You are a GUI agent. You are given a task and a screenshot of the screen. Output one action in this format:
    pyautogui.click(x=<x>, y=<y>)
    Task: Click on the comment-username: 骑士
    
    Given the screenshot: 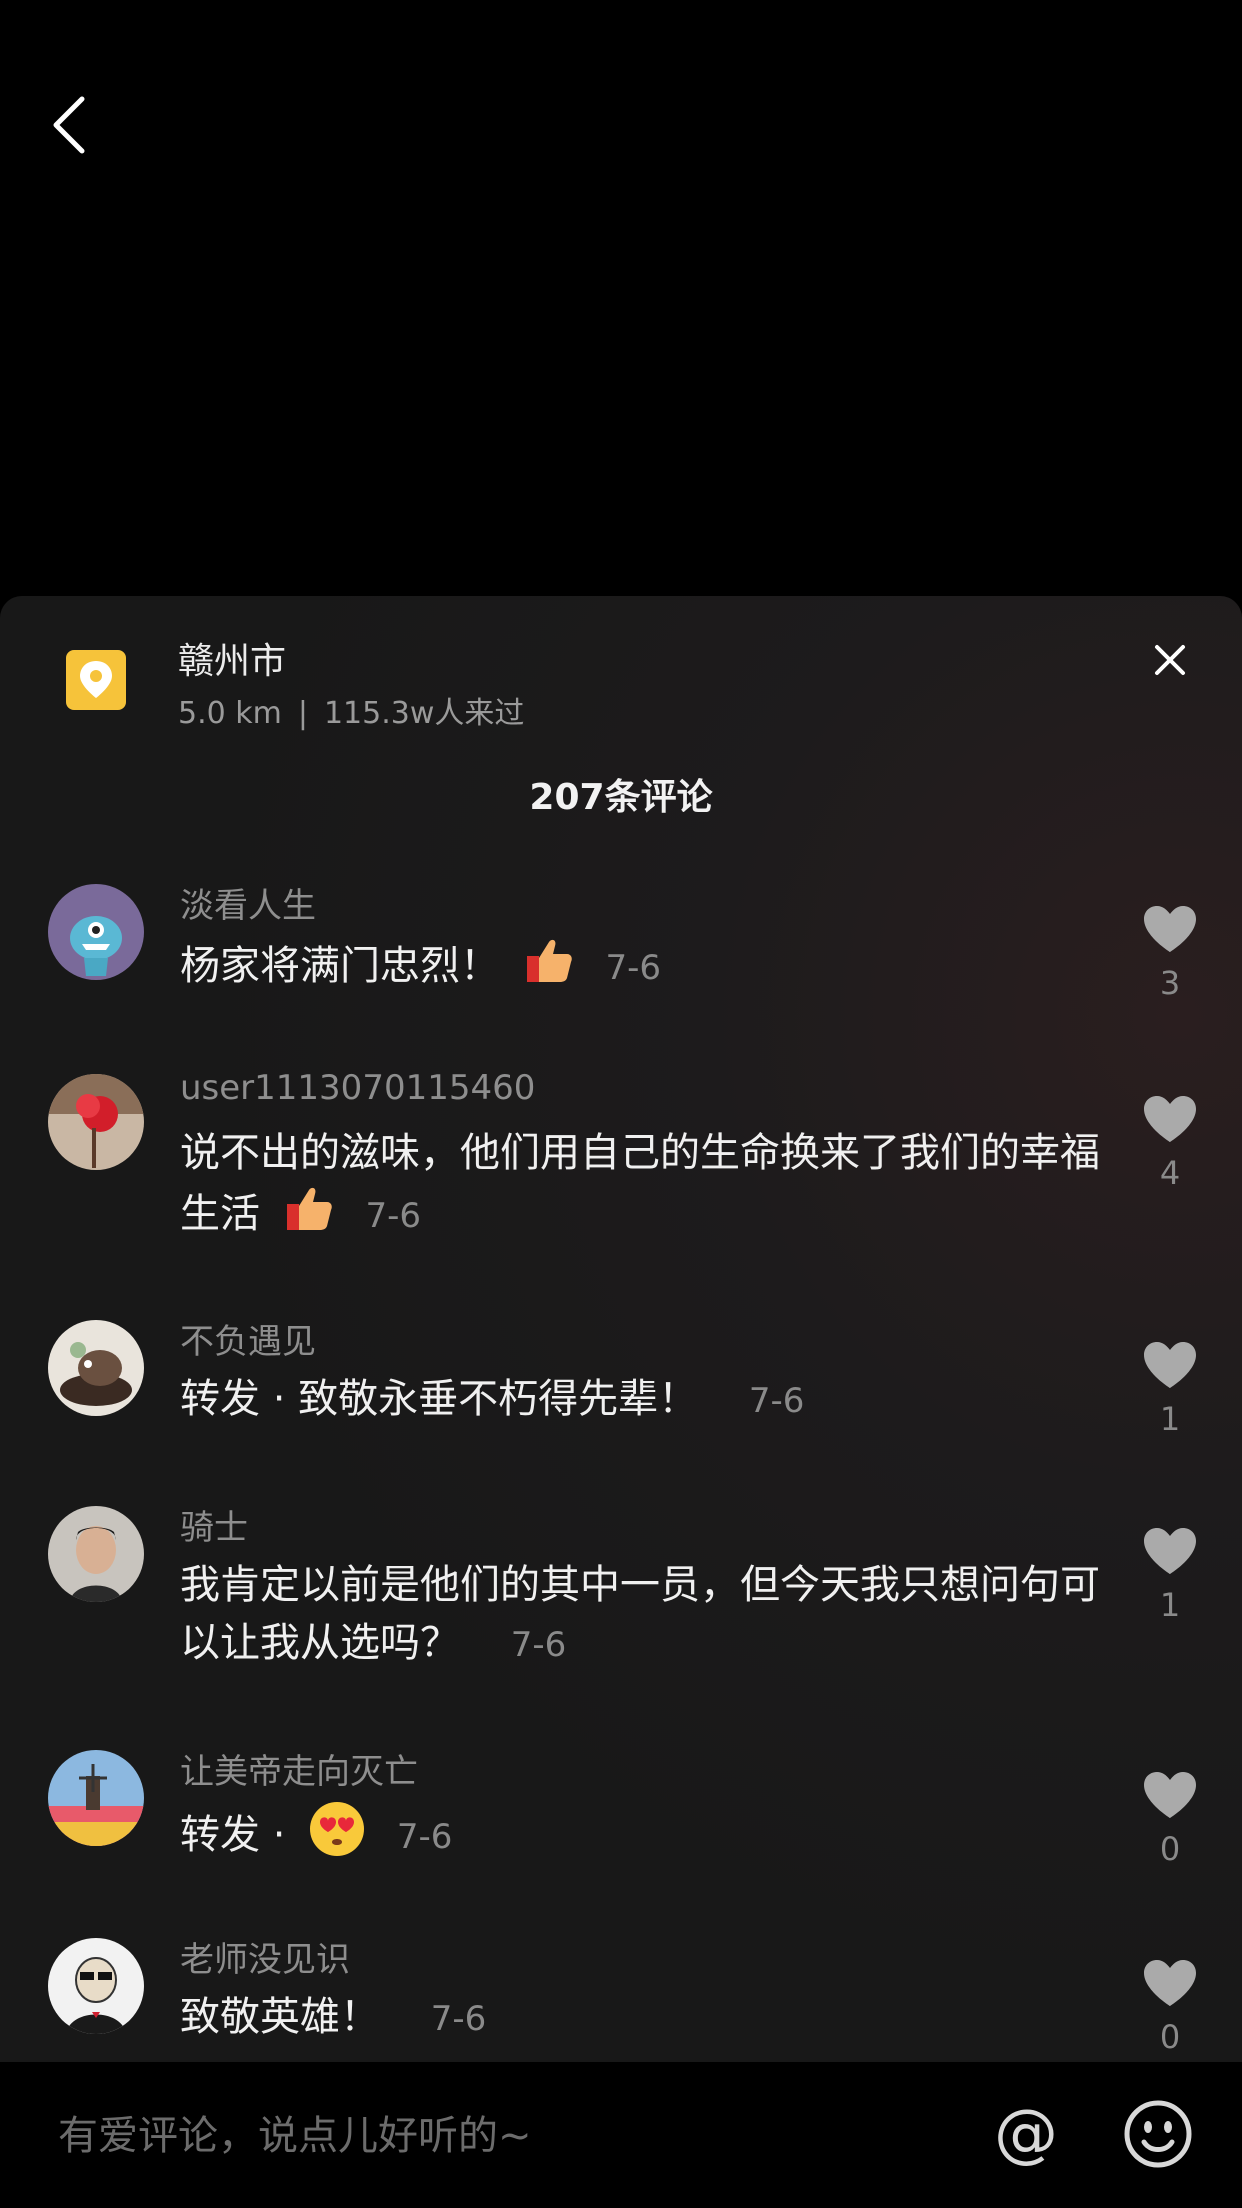 What is the action you would take?
    pyautogui.click(x=214, y=1524)
    